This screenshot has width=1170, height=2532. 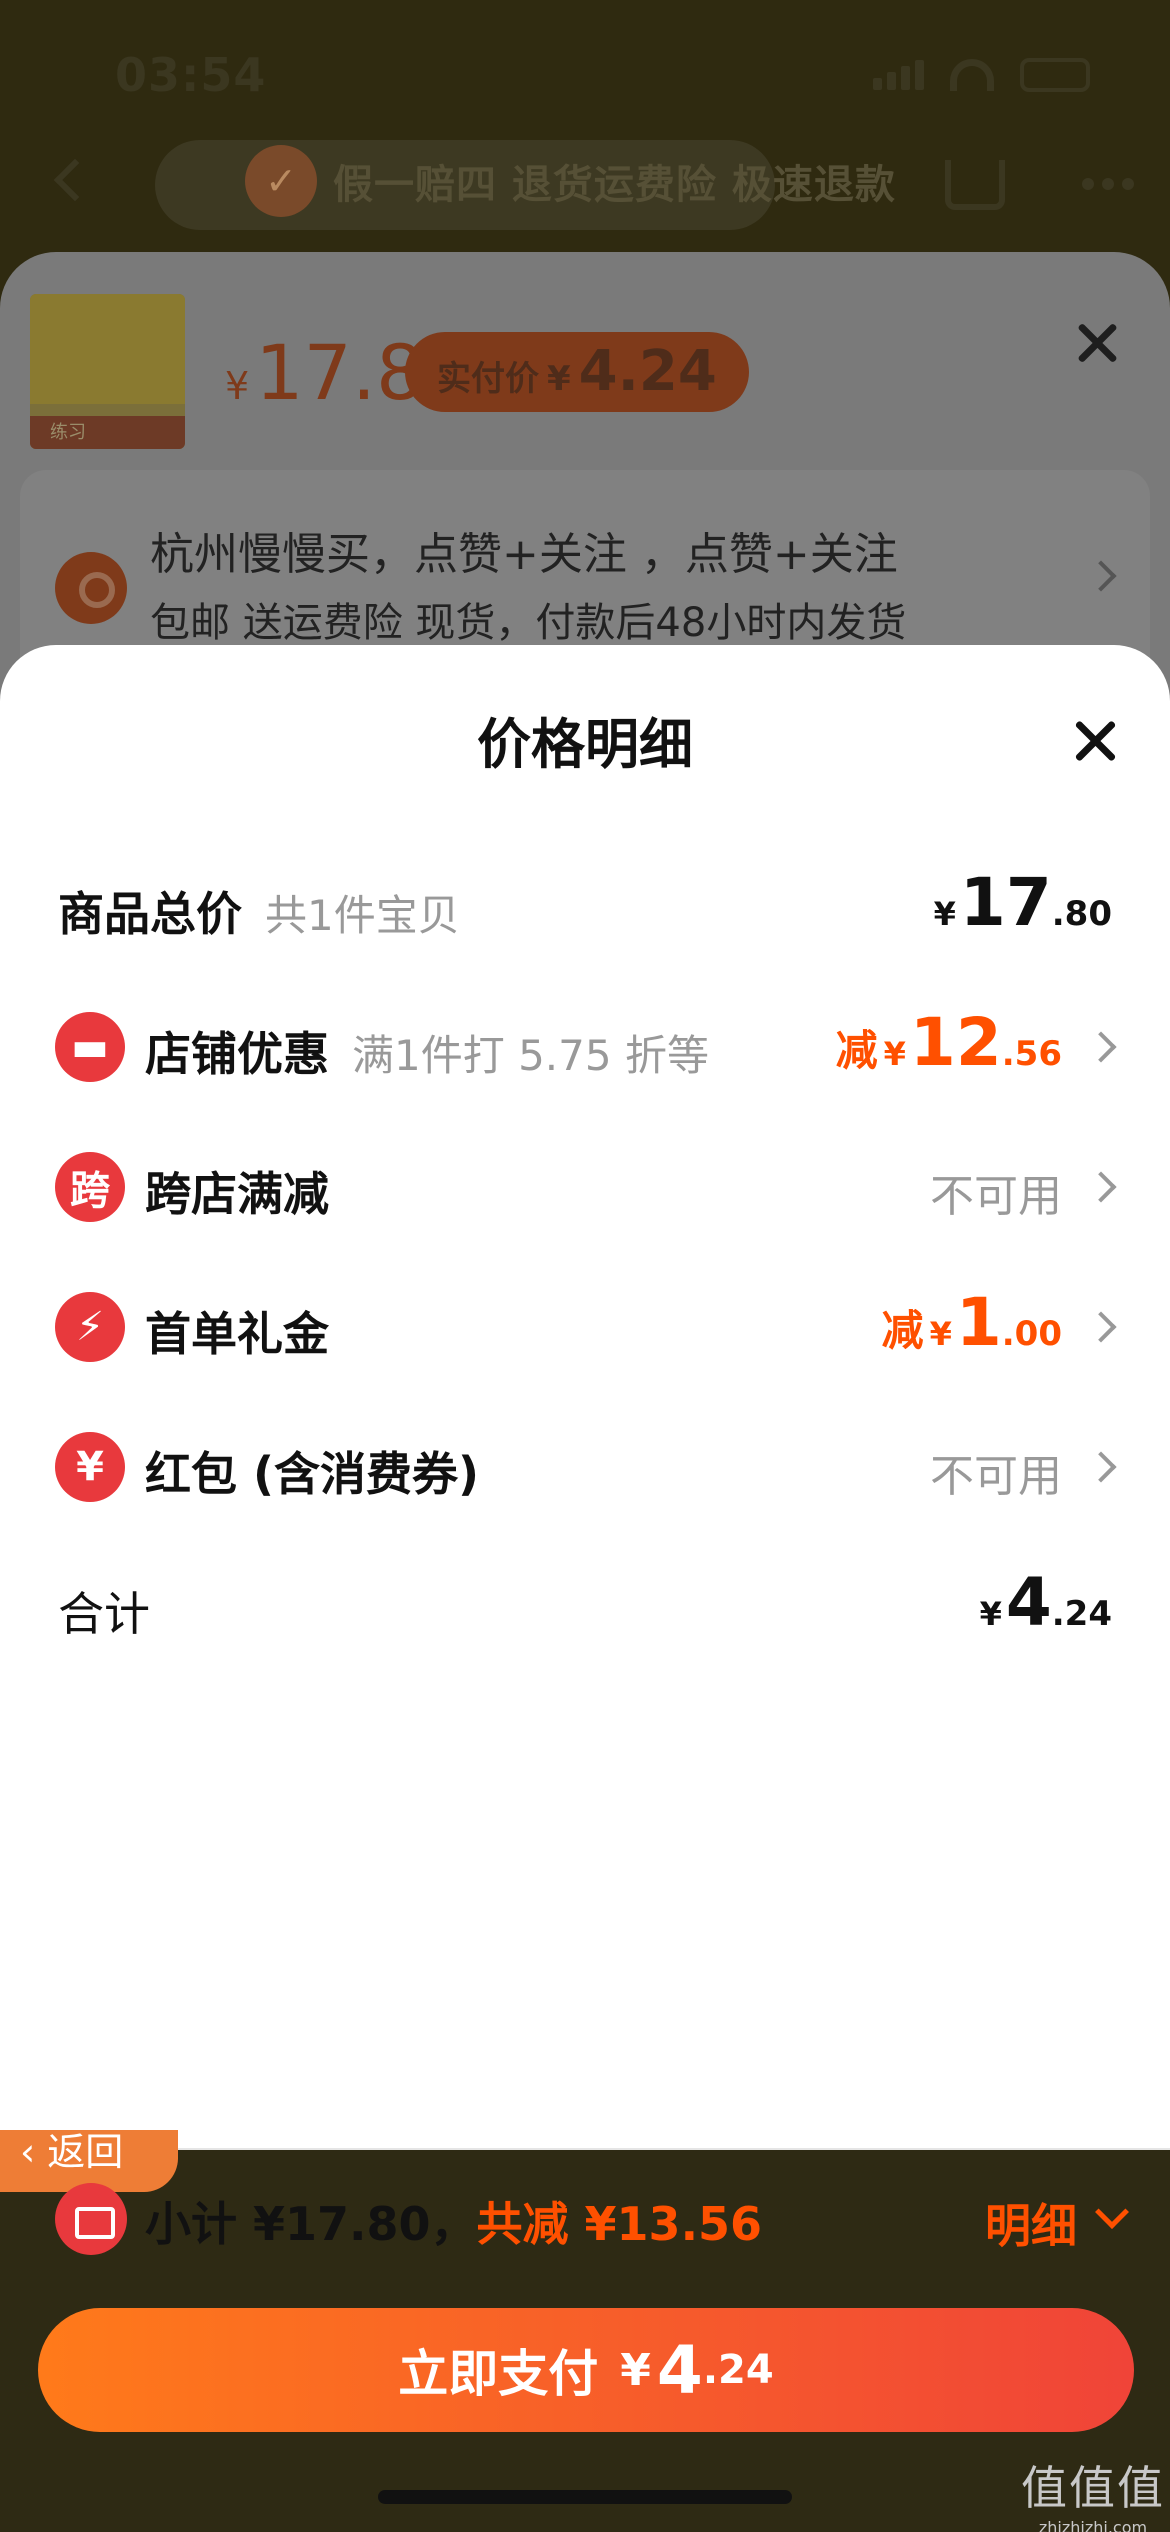 I want to click on row-sub: 共1件宝贝, so click(x=362, y=915).